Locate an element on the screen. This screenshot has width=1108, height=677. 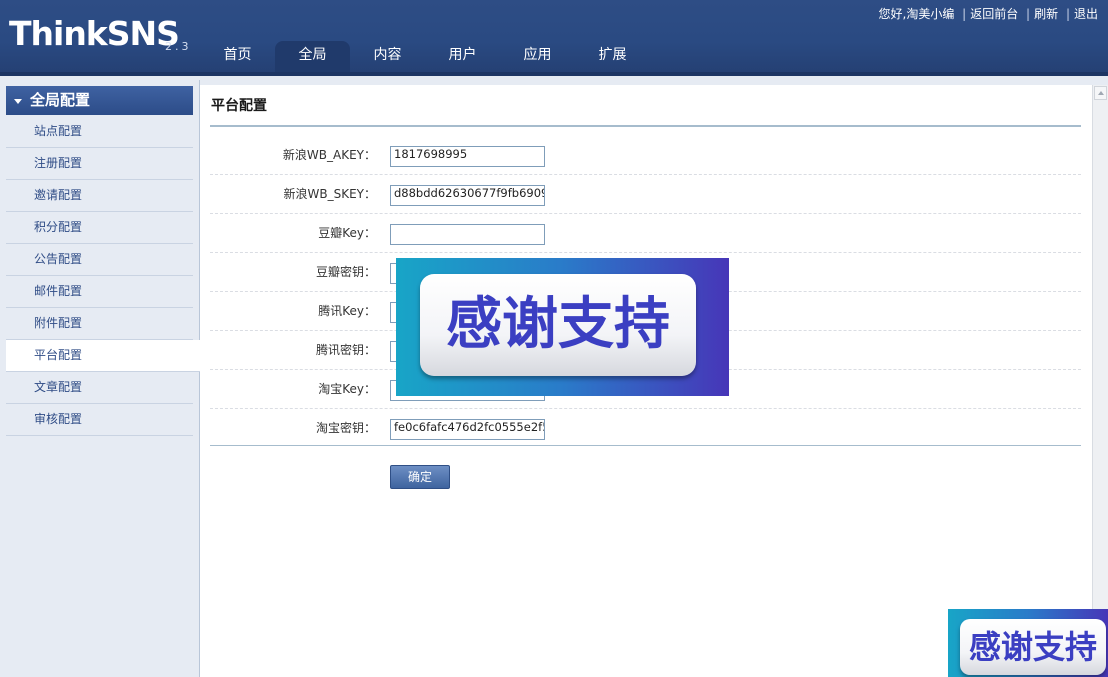
taobao-secret-label: 淘宝密钥： is located at coordinates (345, 428).